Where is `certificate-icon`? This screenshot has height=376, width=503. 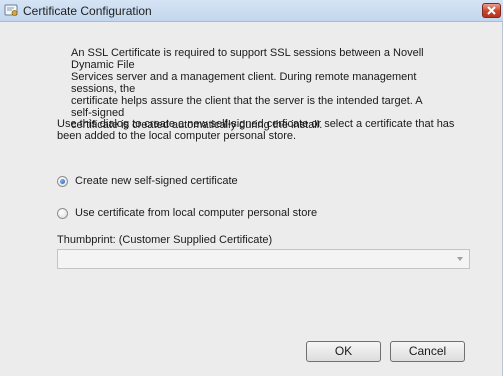 certificate-icon is located at coordinates (11, 10).